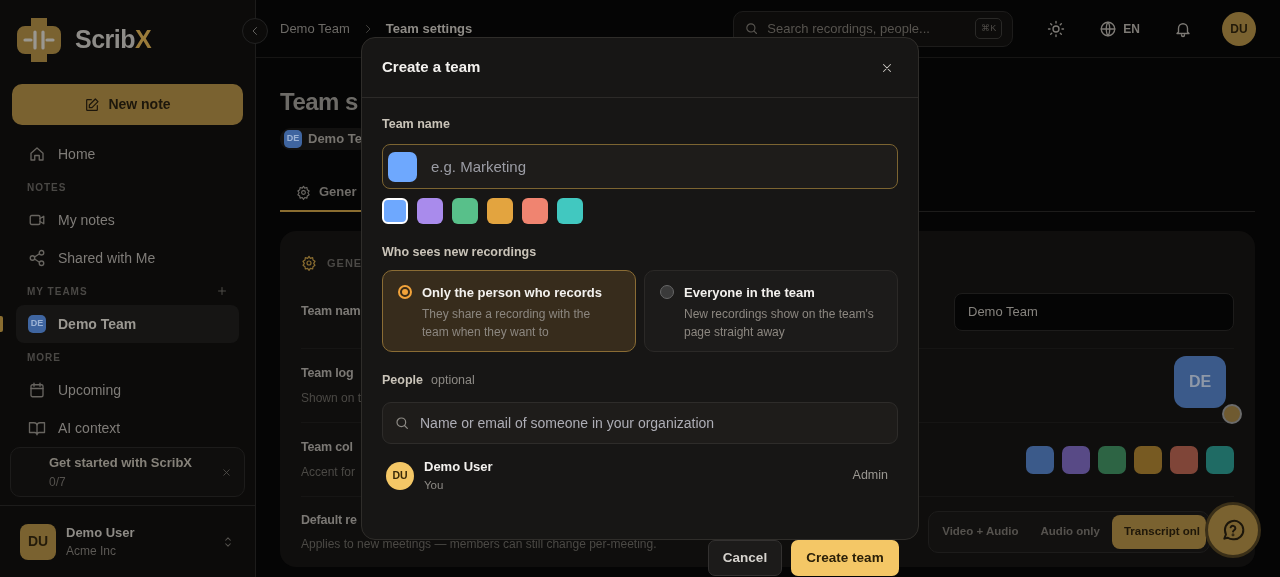 The image size is (1280, 577). Describe the element at coordinates (331, 312) in the screenshot. I see `setting-label: Team nam` at that location.